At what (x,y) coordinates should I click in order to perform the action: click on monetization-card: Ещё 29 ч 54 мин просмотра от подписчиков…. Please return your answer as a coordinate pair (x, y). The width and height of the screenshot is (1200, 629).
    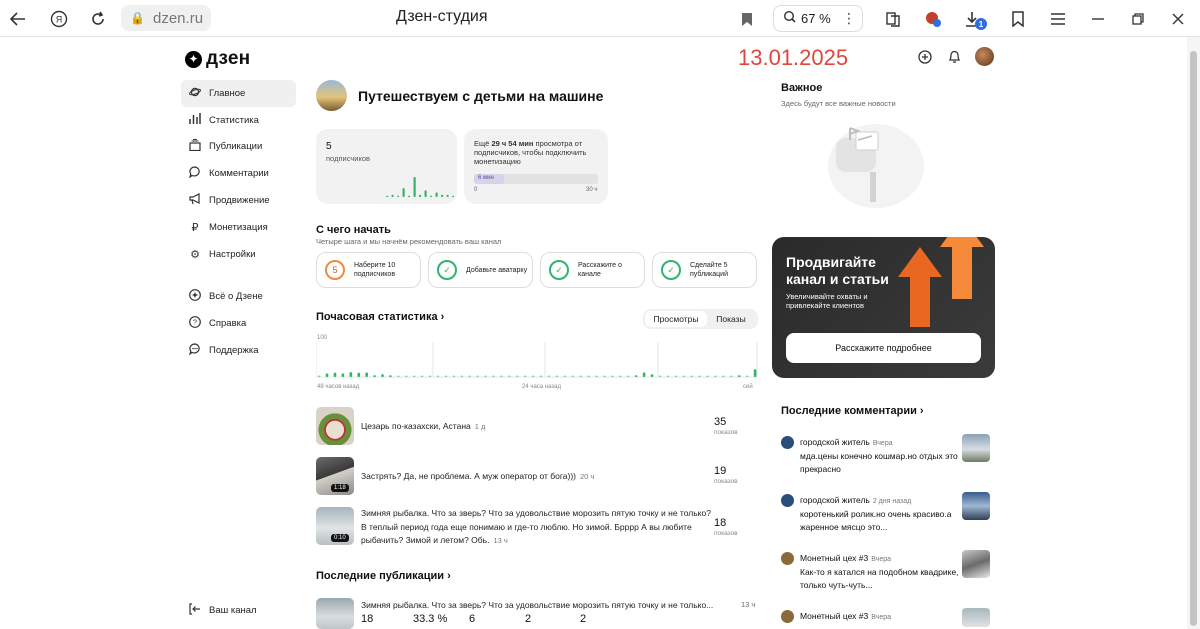
    Looking at the image, I should click on (536, 166).